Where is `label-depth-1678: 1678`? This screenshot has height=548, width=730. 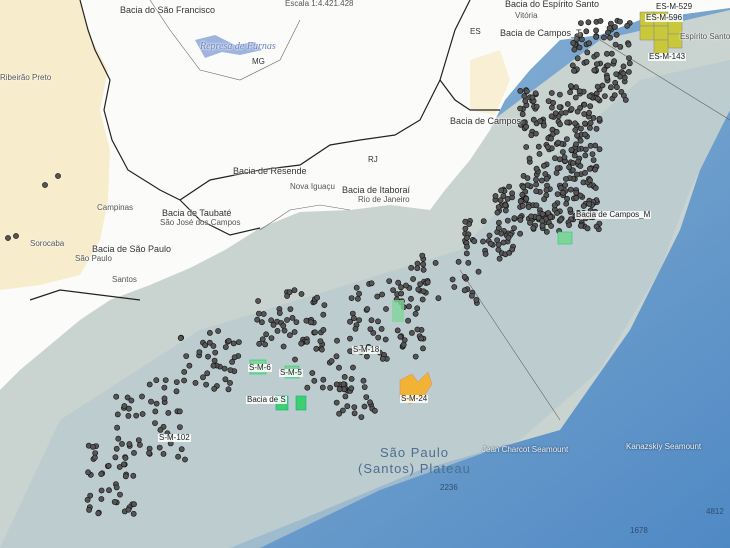 label-depth-1678: 1678 is located at coordinates (639, 530).